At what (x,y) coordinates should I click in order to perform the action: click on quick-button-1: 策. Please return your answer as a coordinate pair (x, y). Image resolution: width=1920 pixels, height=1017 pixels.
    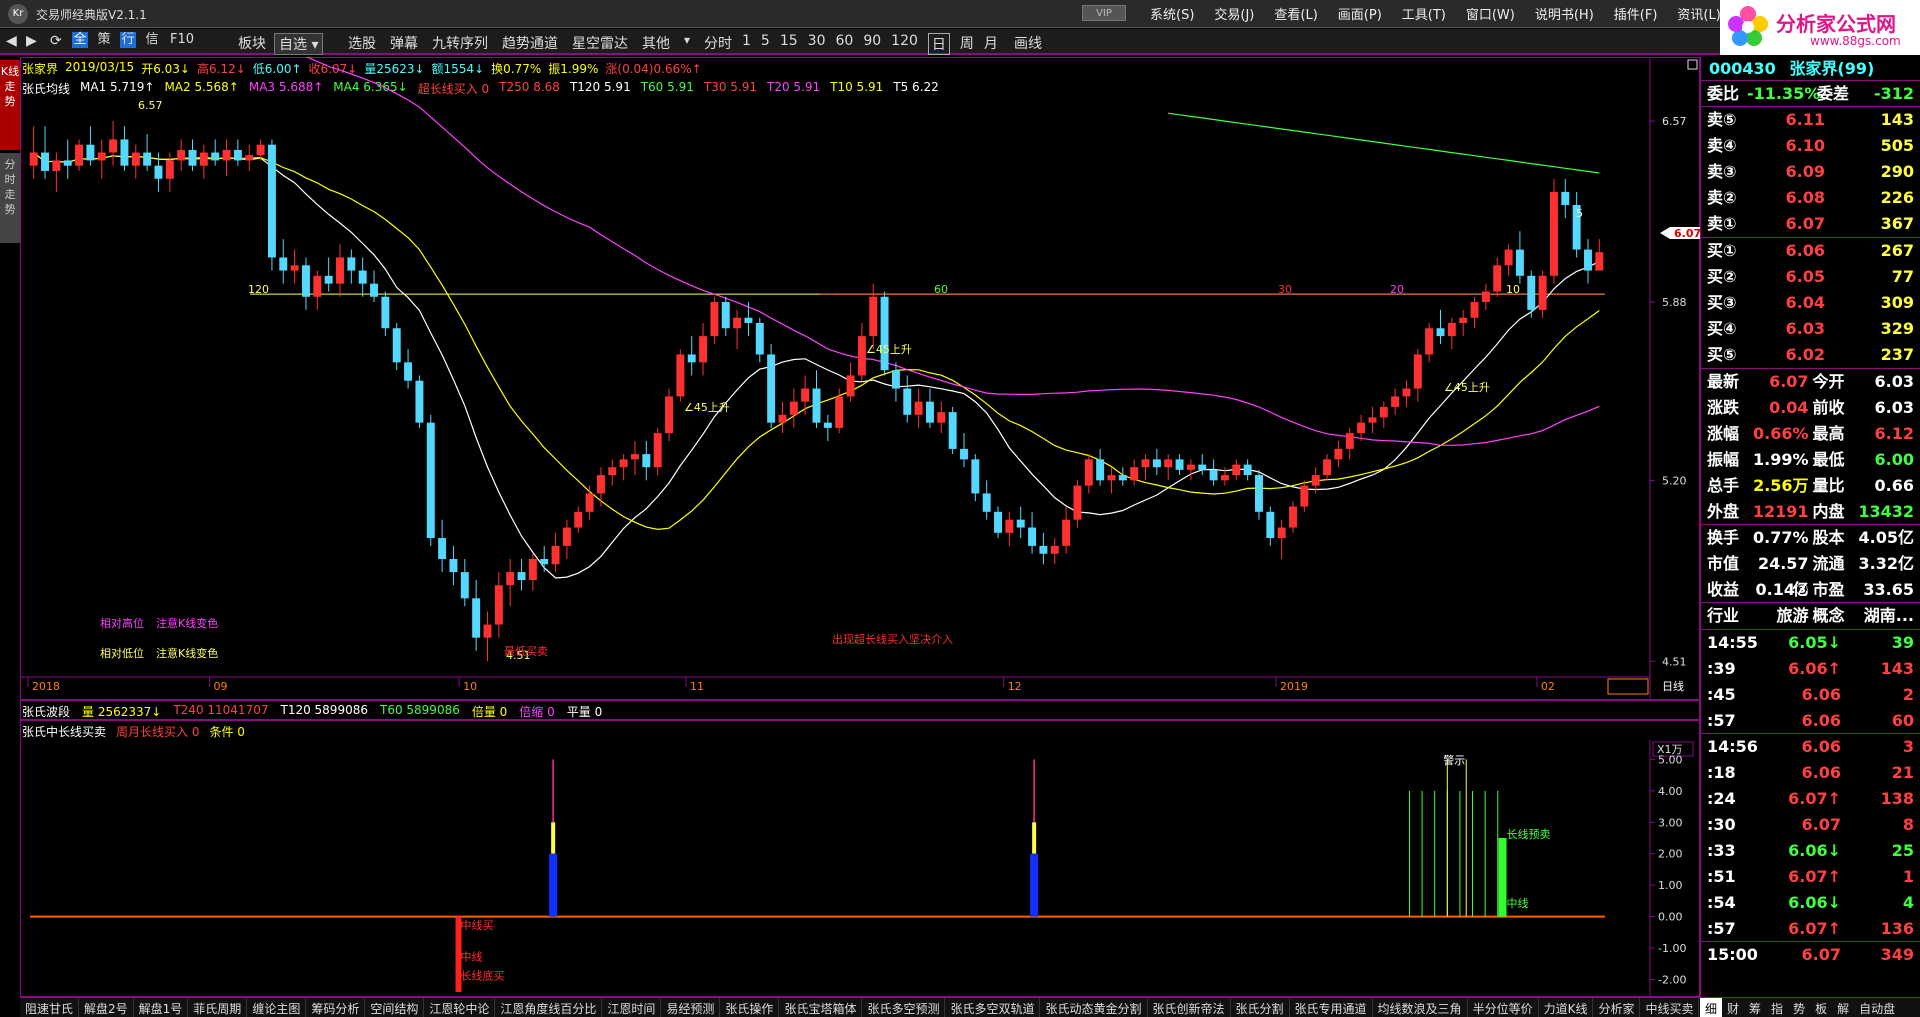
    Looking at the image, I should click on (104, 40).